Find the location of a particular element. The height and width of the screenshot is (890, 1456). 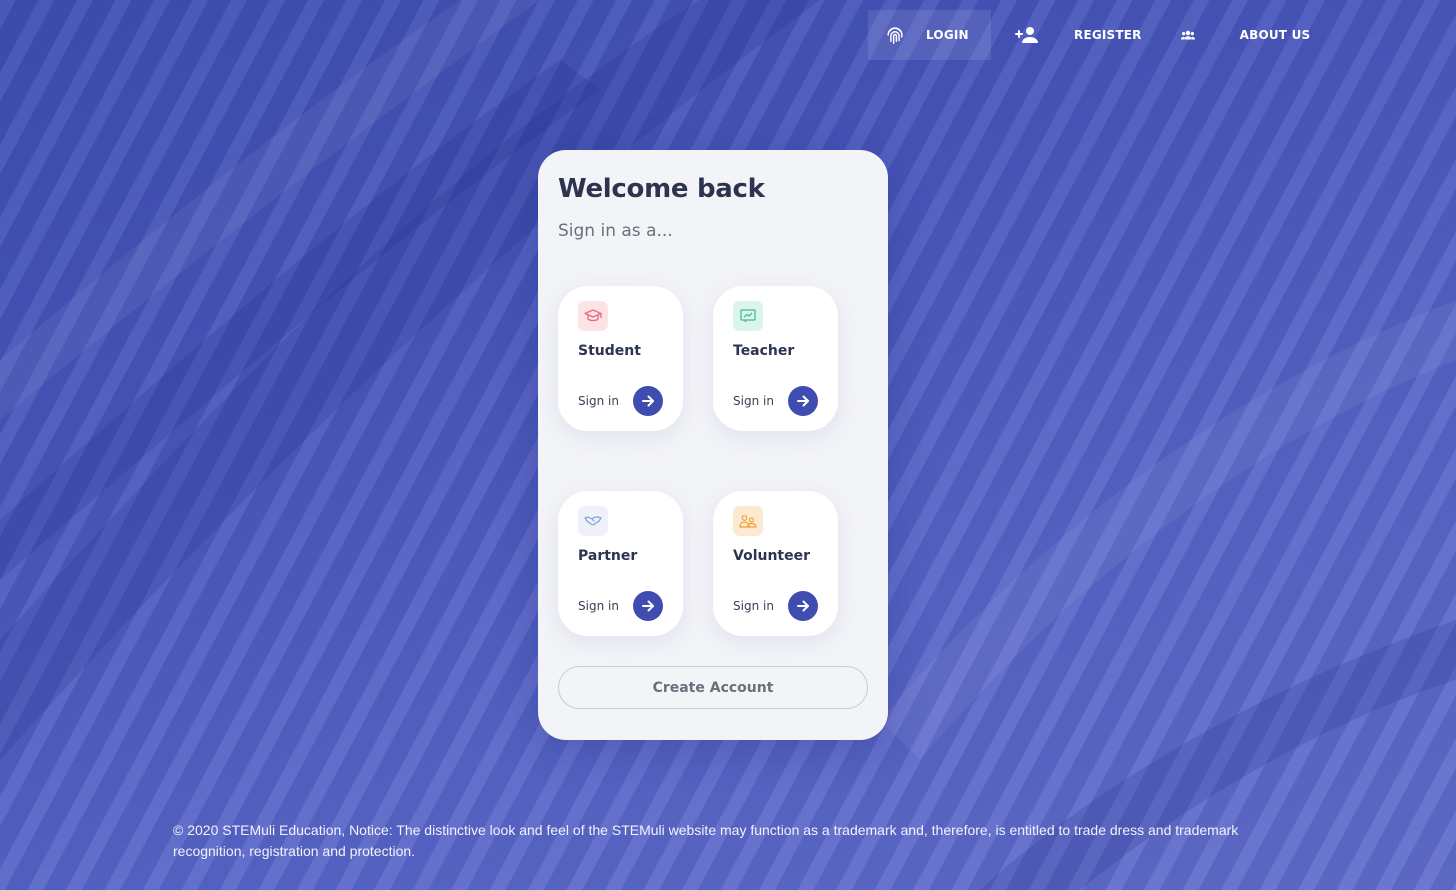

role-name: Student is located at coordinates (609, 351).